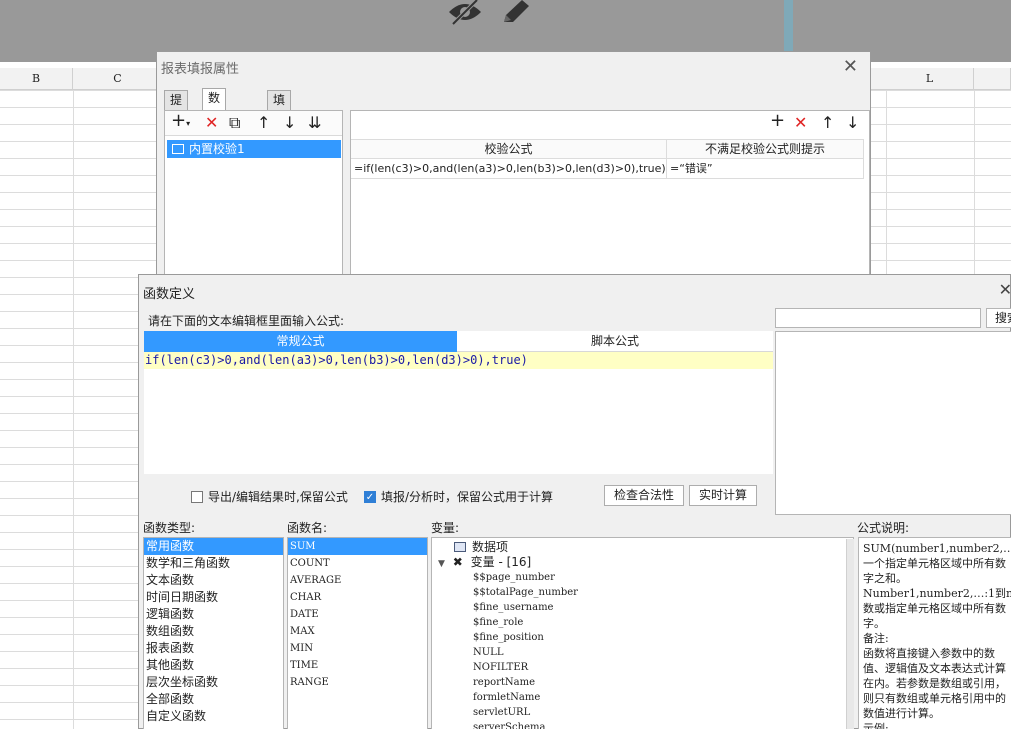  What do you see at coordinates (765, 149) in the screenshot?
I see `column-header-message: 不满足校验公式则提示` at bounding box center [765, 149].